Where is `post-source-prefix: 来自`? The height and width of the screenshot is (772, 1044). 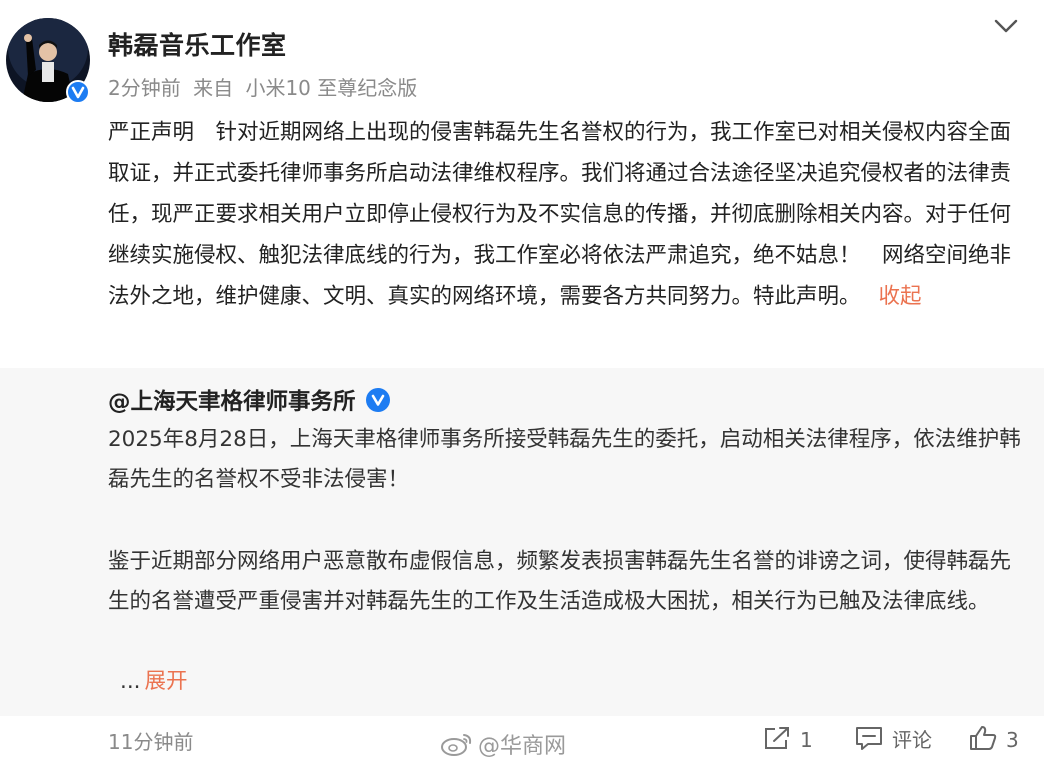
post-source-prefix: 来自 is located at coordinates (213, 88).